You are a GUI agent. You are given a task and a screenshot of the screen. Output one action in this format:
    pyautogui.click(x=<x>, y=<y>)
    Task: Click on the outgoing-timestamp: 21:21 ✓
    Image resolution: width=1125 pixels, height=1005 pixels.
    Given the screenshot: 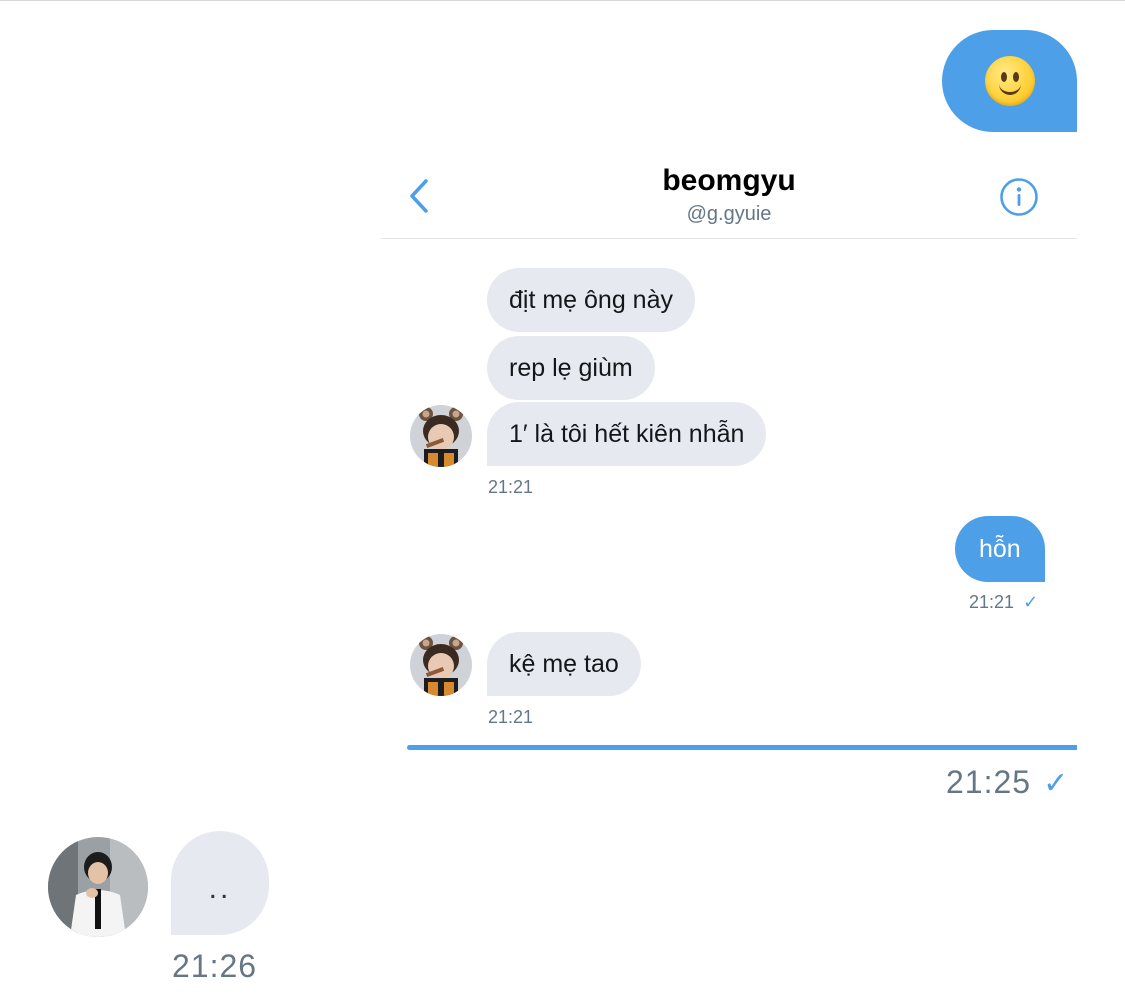 What is the action you would take?
    pyautogui.click(x=1003, y=602)
    